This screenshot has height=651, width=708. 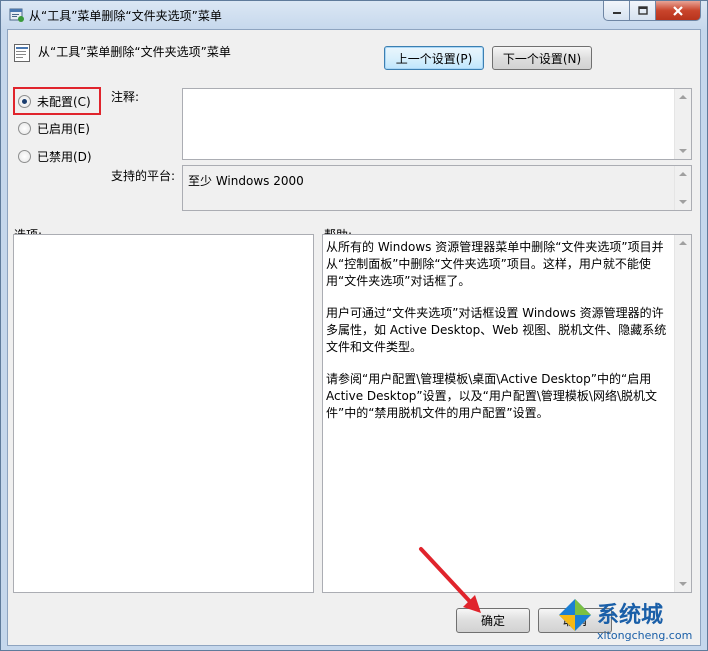 I want to click on minimize-icon, so click(x=616, y=12).